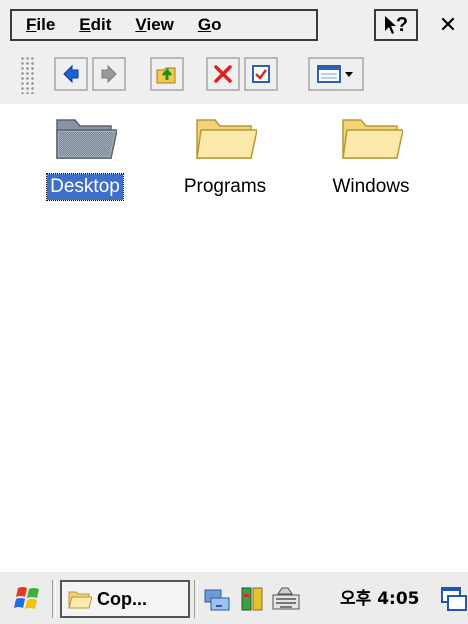 The width and height of the screenshot is (468, 624). What do you see at coordinates (85, 187) in the screenshot?
I see `file-label-desktop: Desktop` at bounding box center [85, 187].